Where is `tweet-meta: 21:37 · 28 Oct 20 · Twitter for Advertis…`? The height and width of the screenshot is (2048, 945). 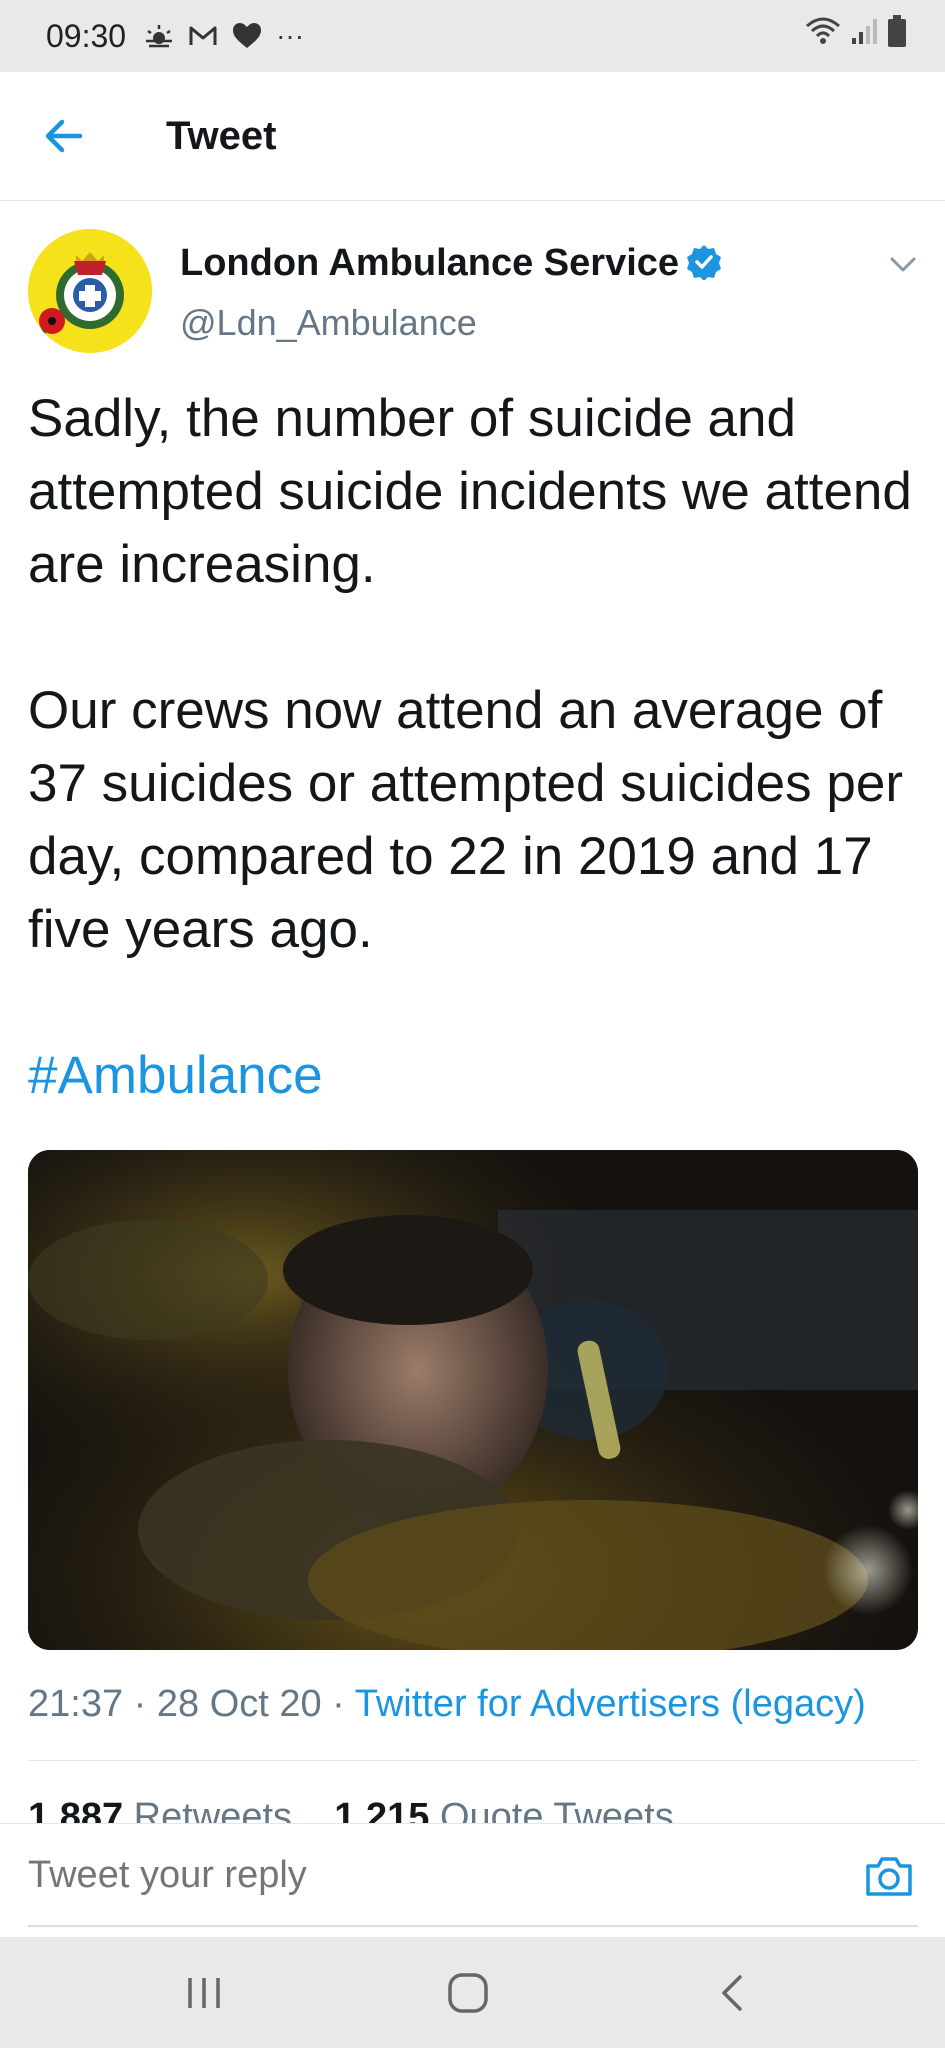
tweet-meta: 21:37 · 28 Oct 20 · Twitter for Advertis… is located at coordinates (447, 1704).